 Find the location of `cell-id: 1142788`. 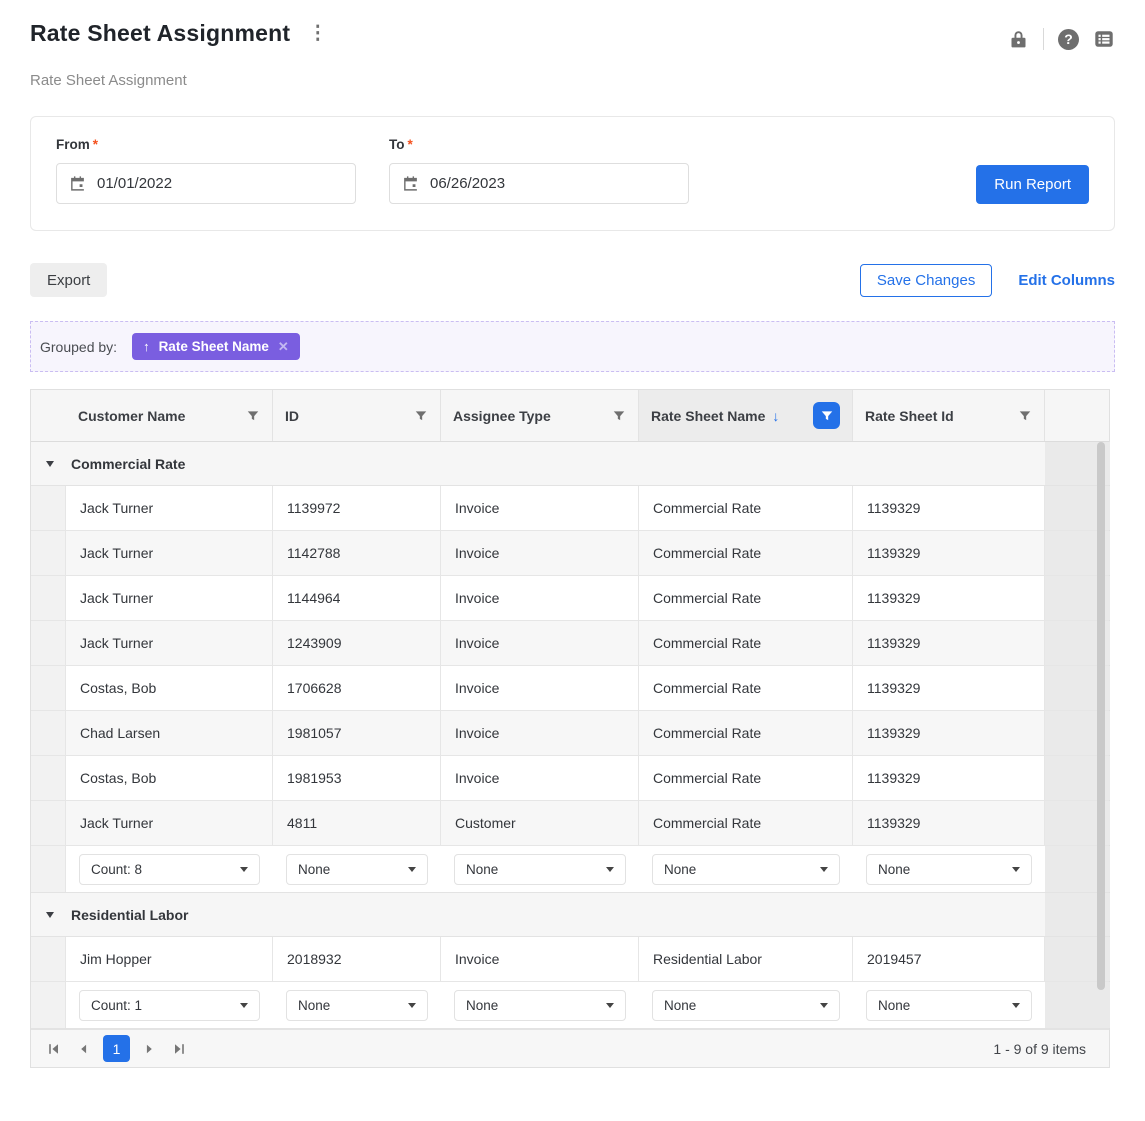

cell-id: 1142788 is located at coordinates (357, 553).